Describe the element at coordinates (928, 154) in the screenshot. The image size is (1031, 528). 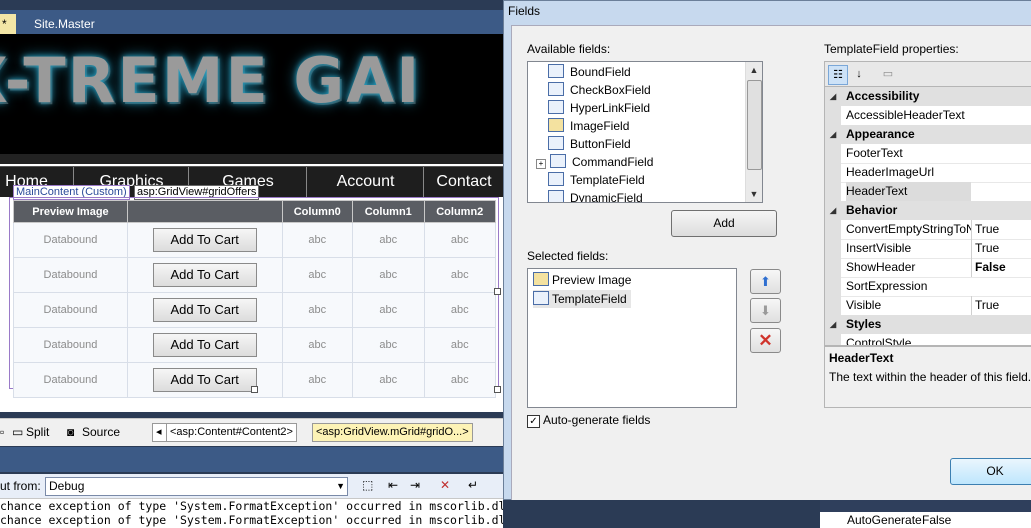
I see `property-row: FooterText` at that location.